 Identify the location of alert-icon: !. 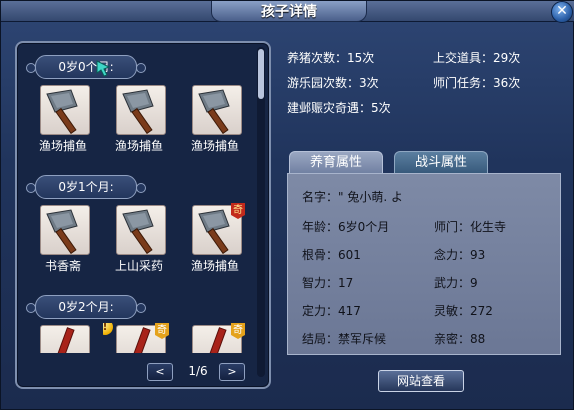
(108, 329).